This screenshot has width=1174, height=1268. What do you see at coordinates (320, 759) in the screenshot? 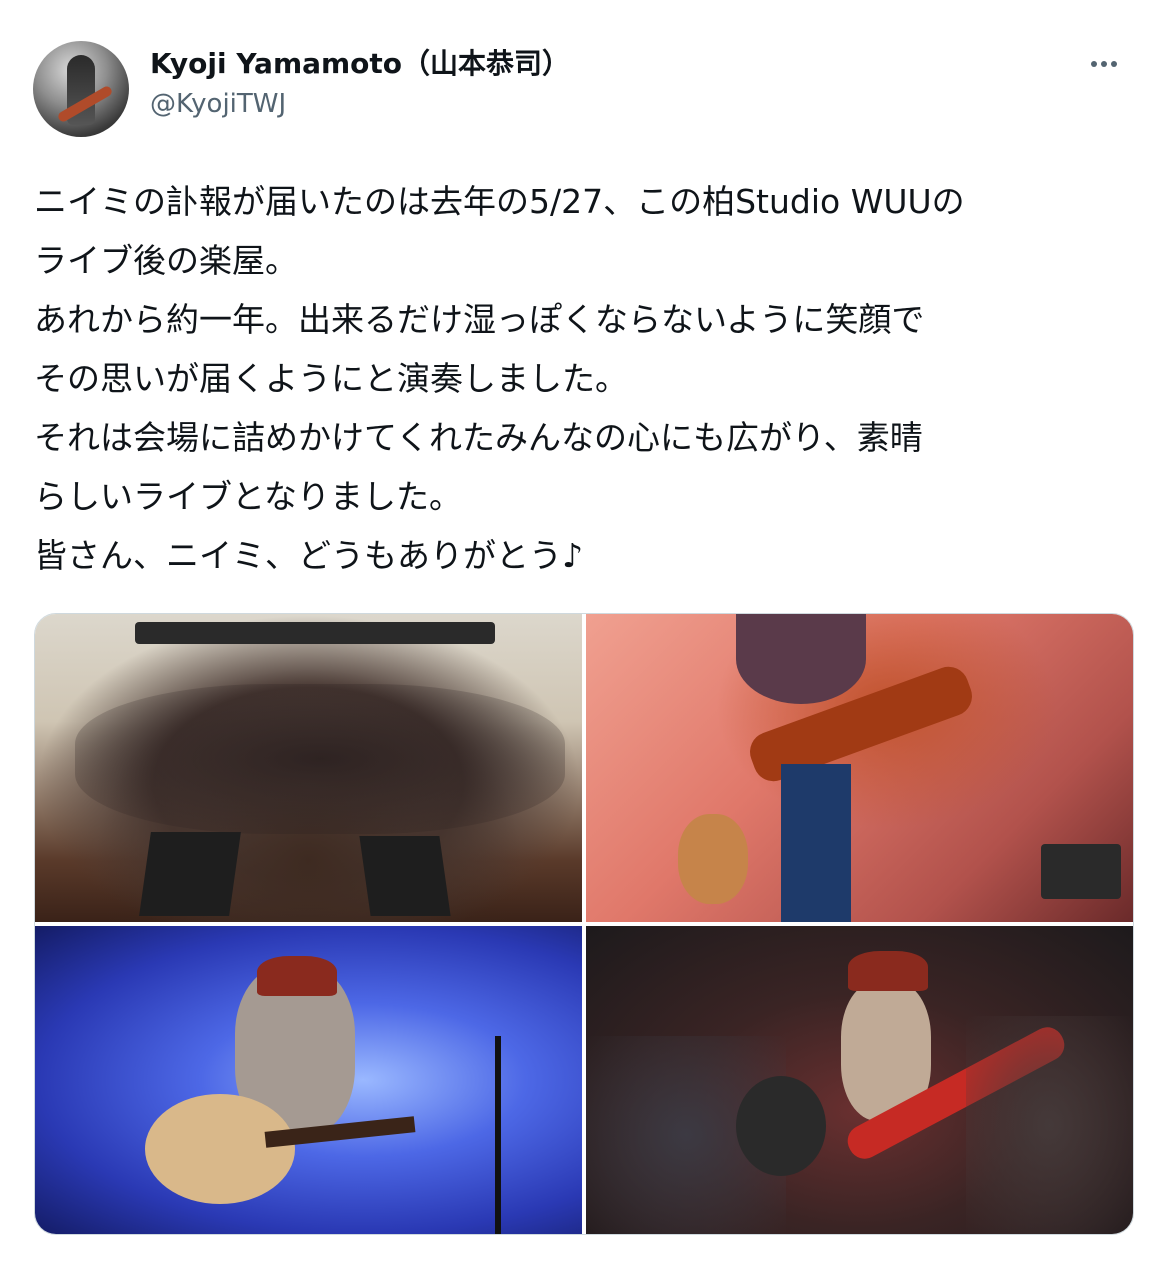
I see `crowd` at bounding box center [320, 759].